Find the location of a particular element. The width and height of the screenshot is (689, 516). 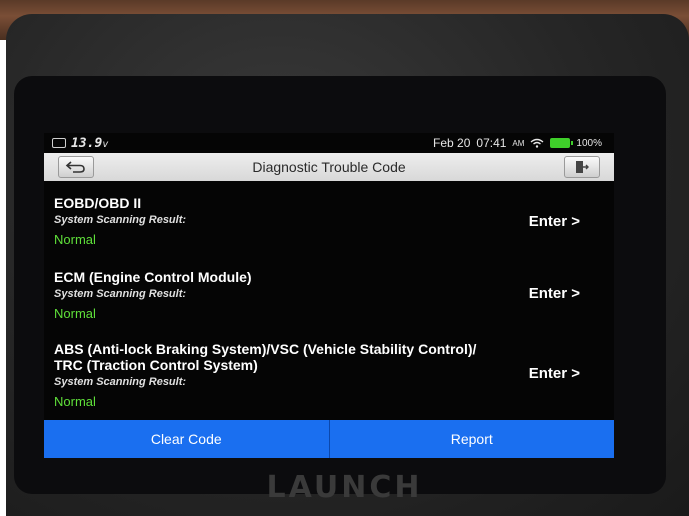

battery-icon is located at coordinates (562, 143).